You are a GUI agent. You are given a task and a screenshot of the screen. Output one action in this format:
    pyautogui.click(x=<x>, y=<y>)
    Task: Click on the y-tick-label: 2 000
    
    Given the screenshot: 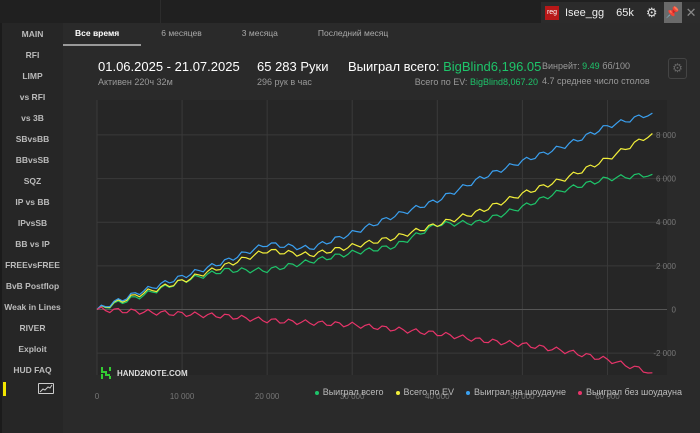 What is the action you would take?
    pyautogui.click(x=666, y=266)
    